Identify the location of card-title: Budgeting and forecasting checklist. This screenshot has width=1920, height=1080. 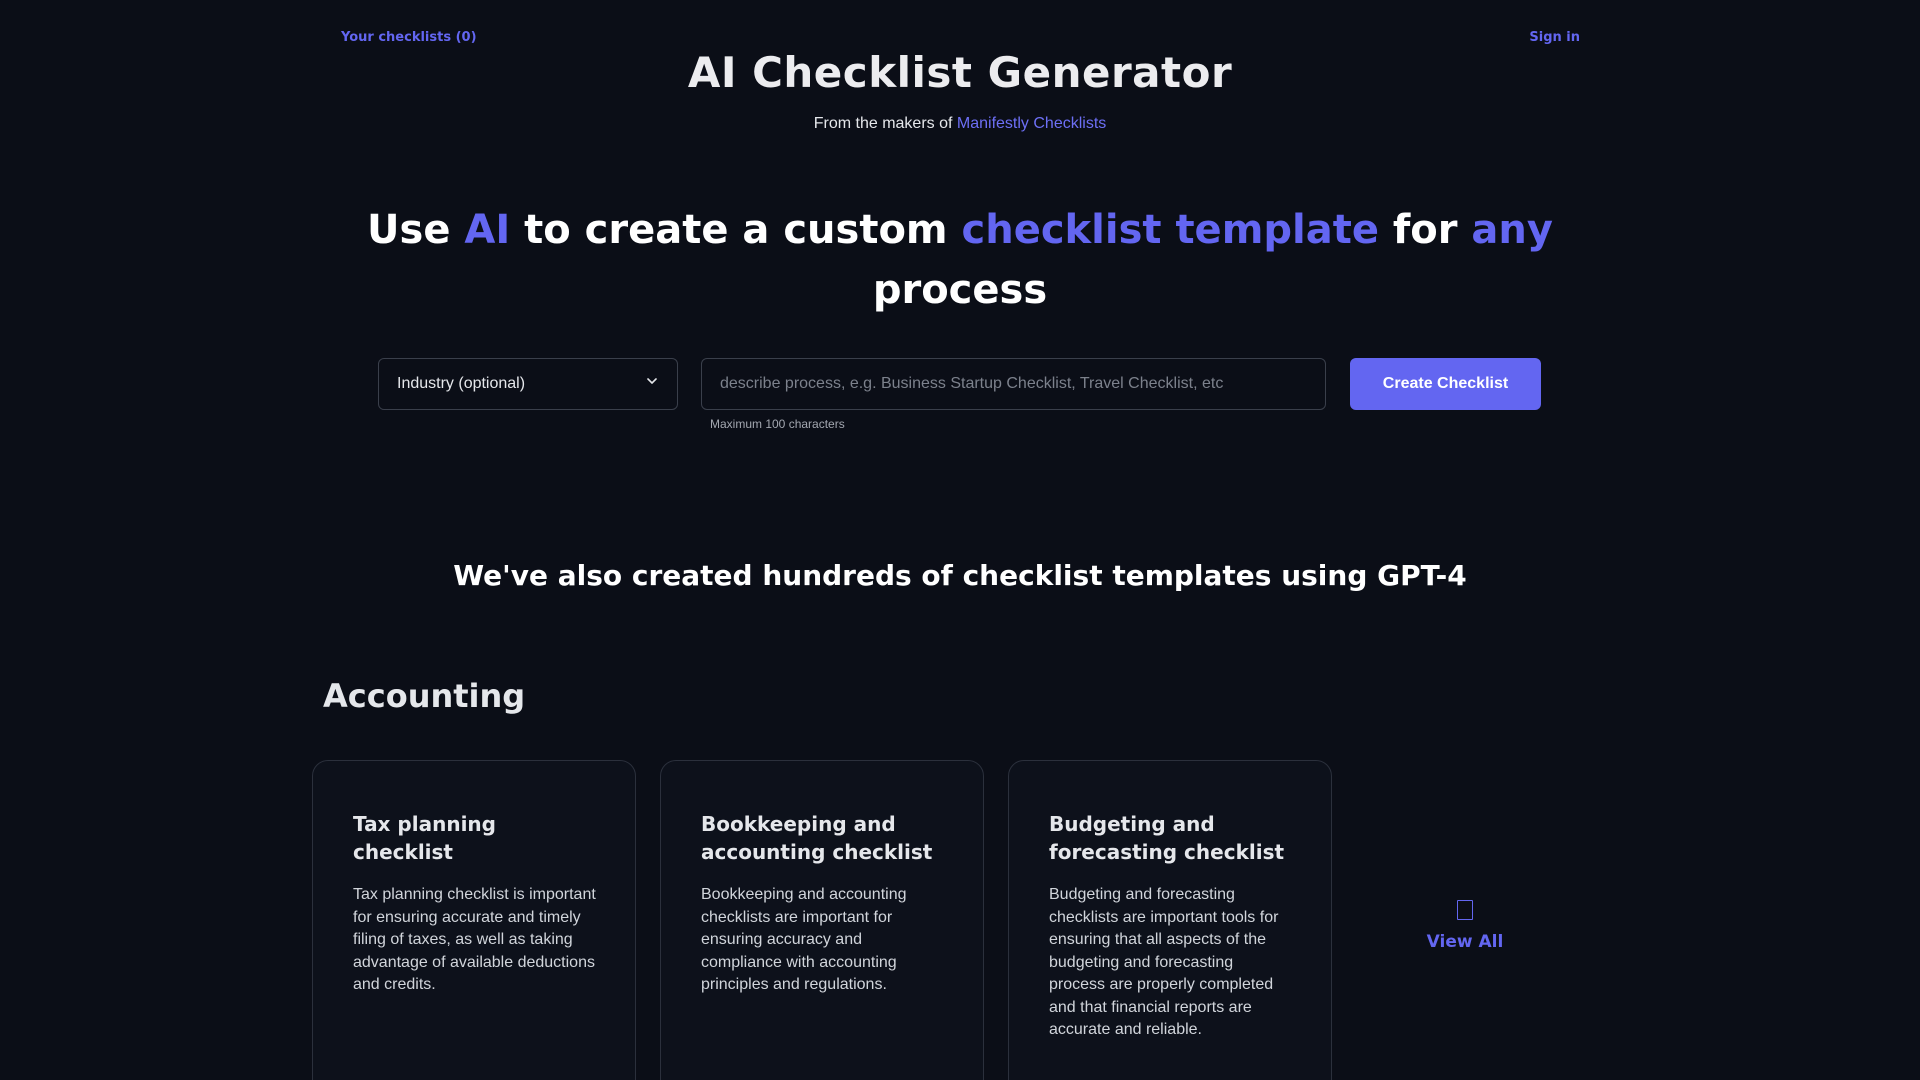
(1167, 838).